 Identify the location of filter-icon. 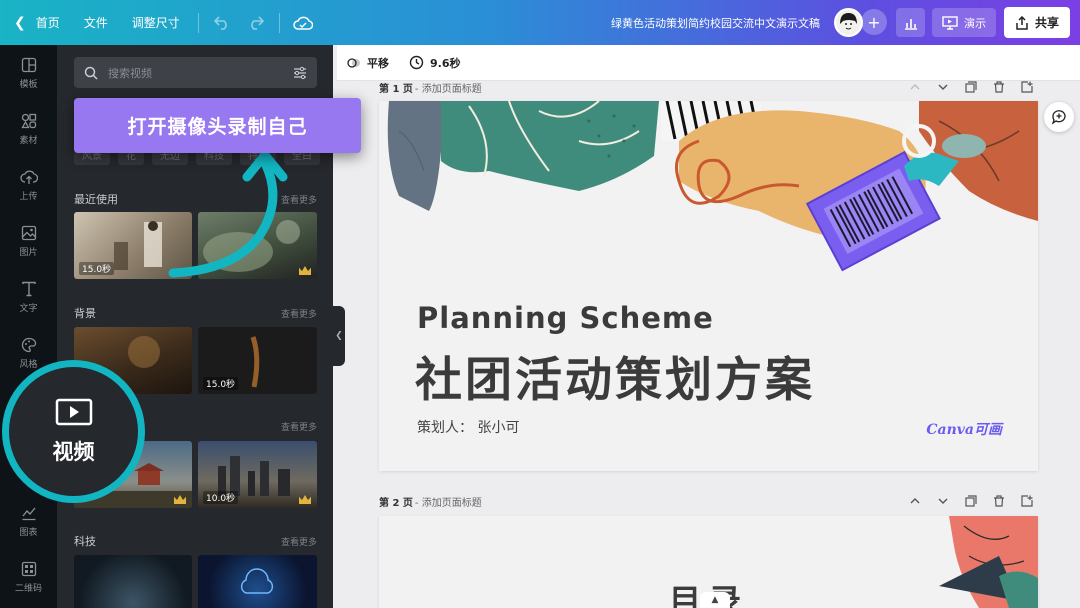
(300, 73).